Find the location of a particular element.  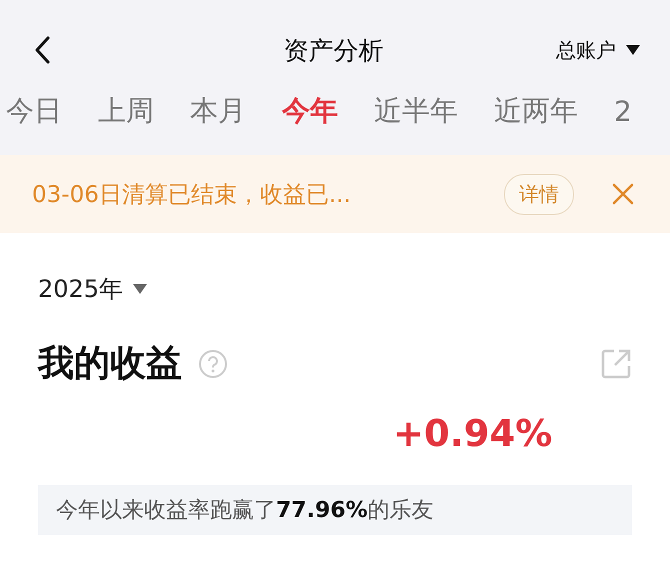

page-title: 资产分析 is located at coordinates (333, 50).